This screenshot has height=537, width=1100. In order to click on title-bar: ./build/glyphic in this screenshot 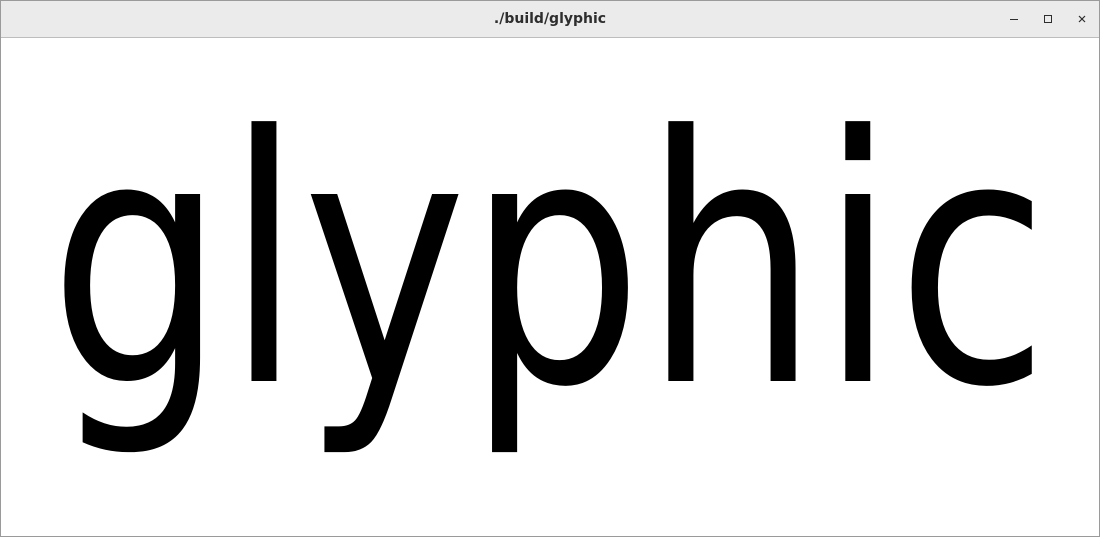, I will do `click(550, 19)`.